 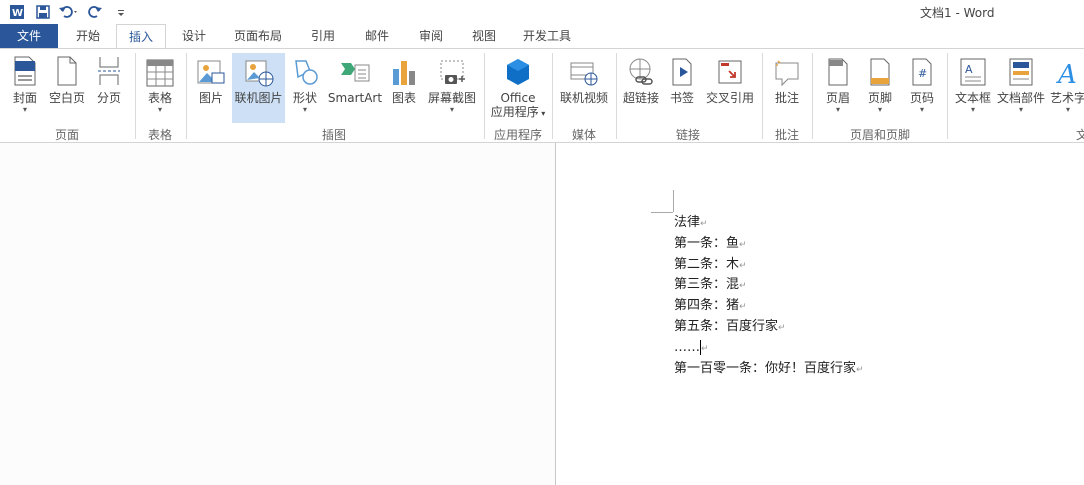 I want to click on table-icon, so click(x=160, y=73).